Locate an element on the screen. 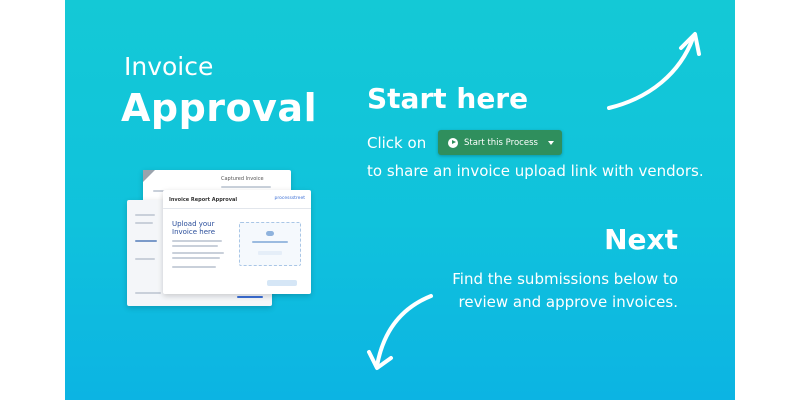 This screenshot has width=800, height=400. play-icon is located at coordinates (453, 142).